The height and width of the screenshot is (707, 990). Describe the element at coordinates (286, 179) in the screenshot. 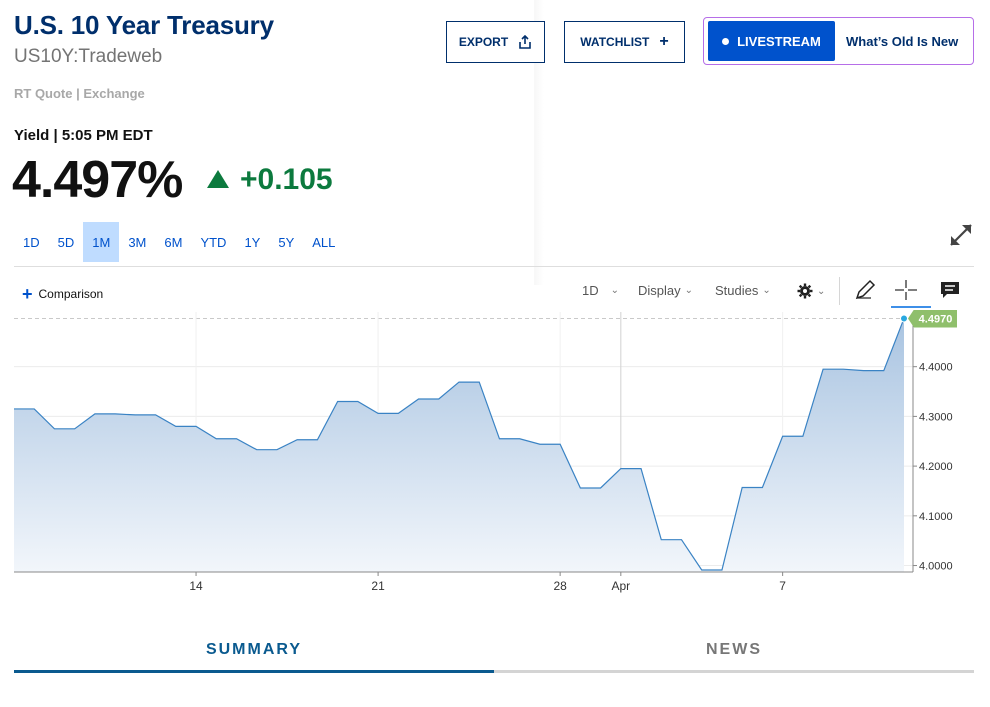

I see `price-change: +0.105` at that location.